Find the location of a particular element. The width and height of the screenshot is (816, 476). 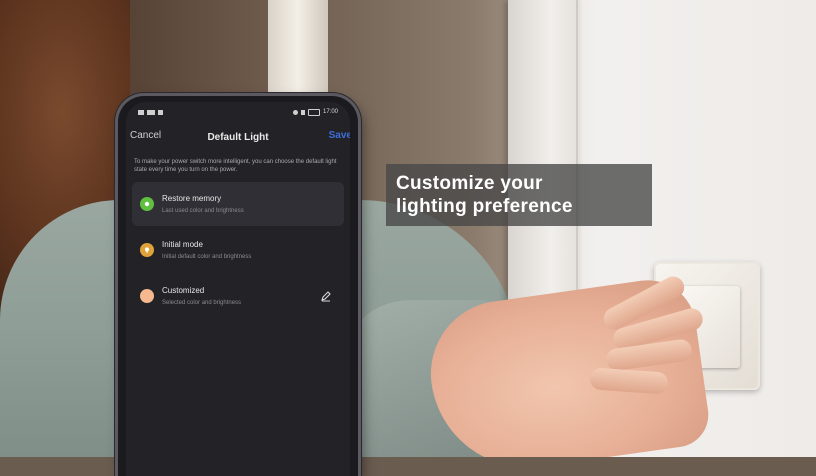

cancel-button: Cancel is located at coordinates (145, 135).